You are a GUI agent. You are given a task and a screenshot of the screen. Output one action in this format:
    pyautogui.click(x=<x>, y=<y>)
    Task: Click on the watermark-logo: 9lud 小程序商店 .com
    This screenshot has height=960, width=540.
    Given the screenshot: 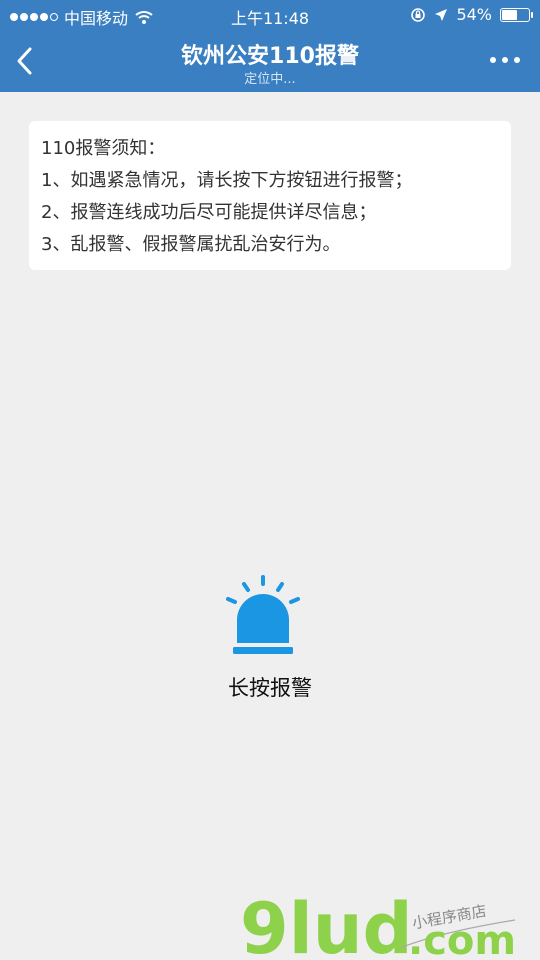 What is the action you would take?
    pyautogui.click(x=378, y=925)
    